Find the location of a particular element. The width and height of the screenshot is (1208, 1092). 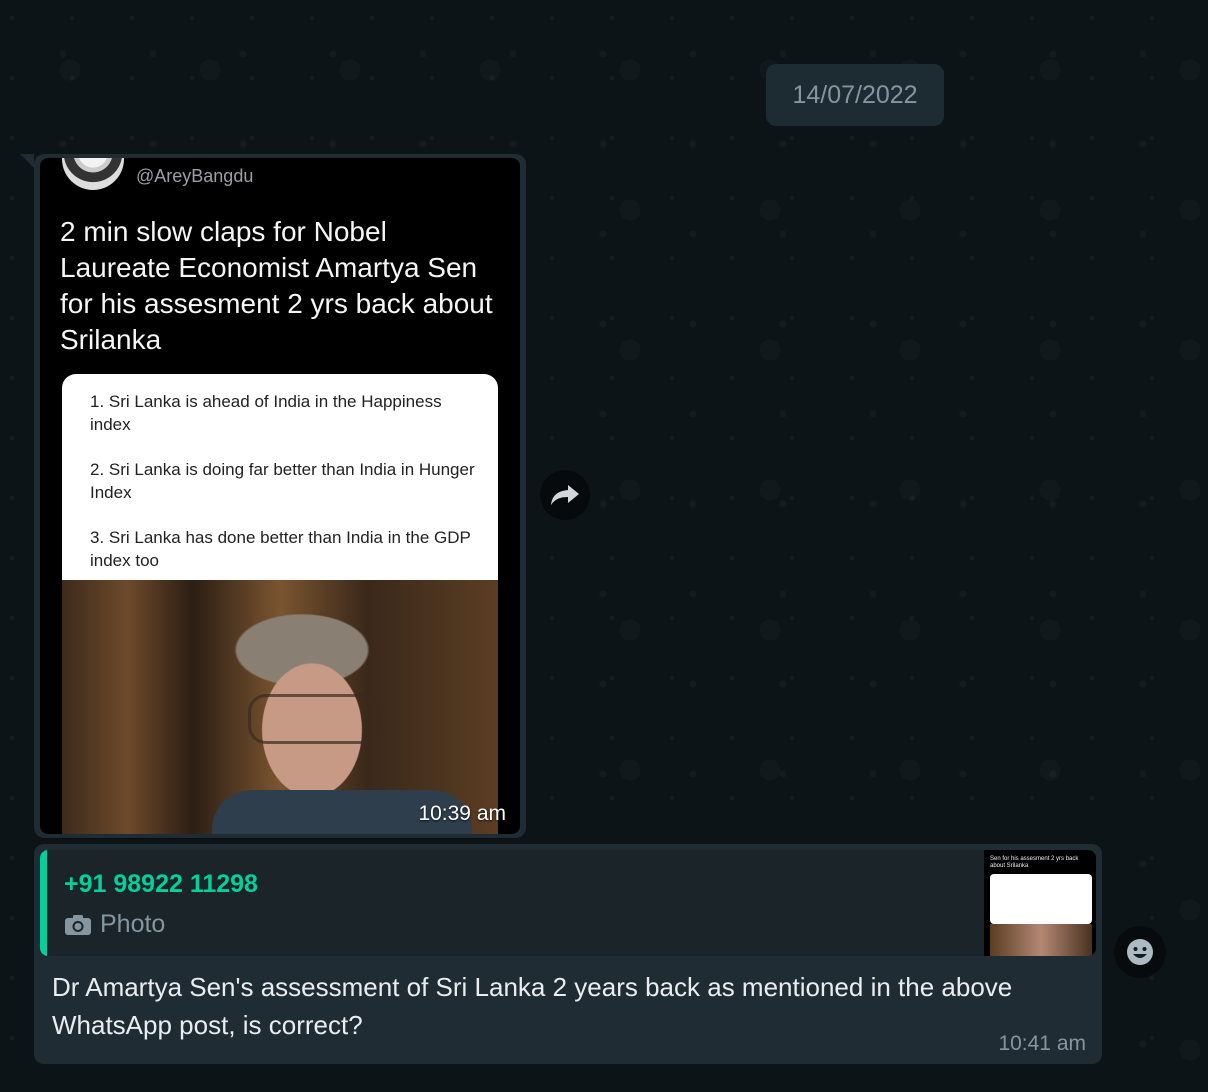

message-time: 10:41 am is located at coordinates (1042, 1043).